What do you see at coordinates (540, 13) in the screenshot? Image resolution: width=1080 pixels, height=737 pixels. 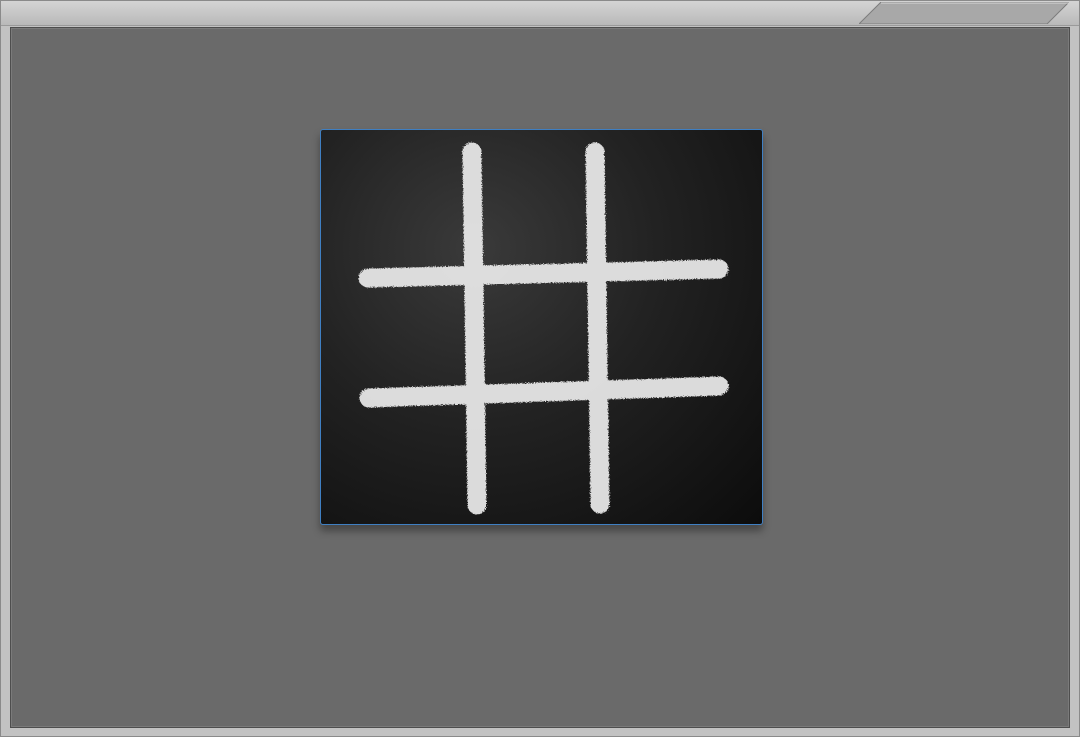 I see `title-bar` at bounding box center [540, 13].